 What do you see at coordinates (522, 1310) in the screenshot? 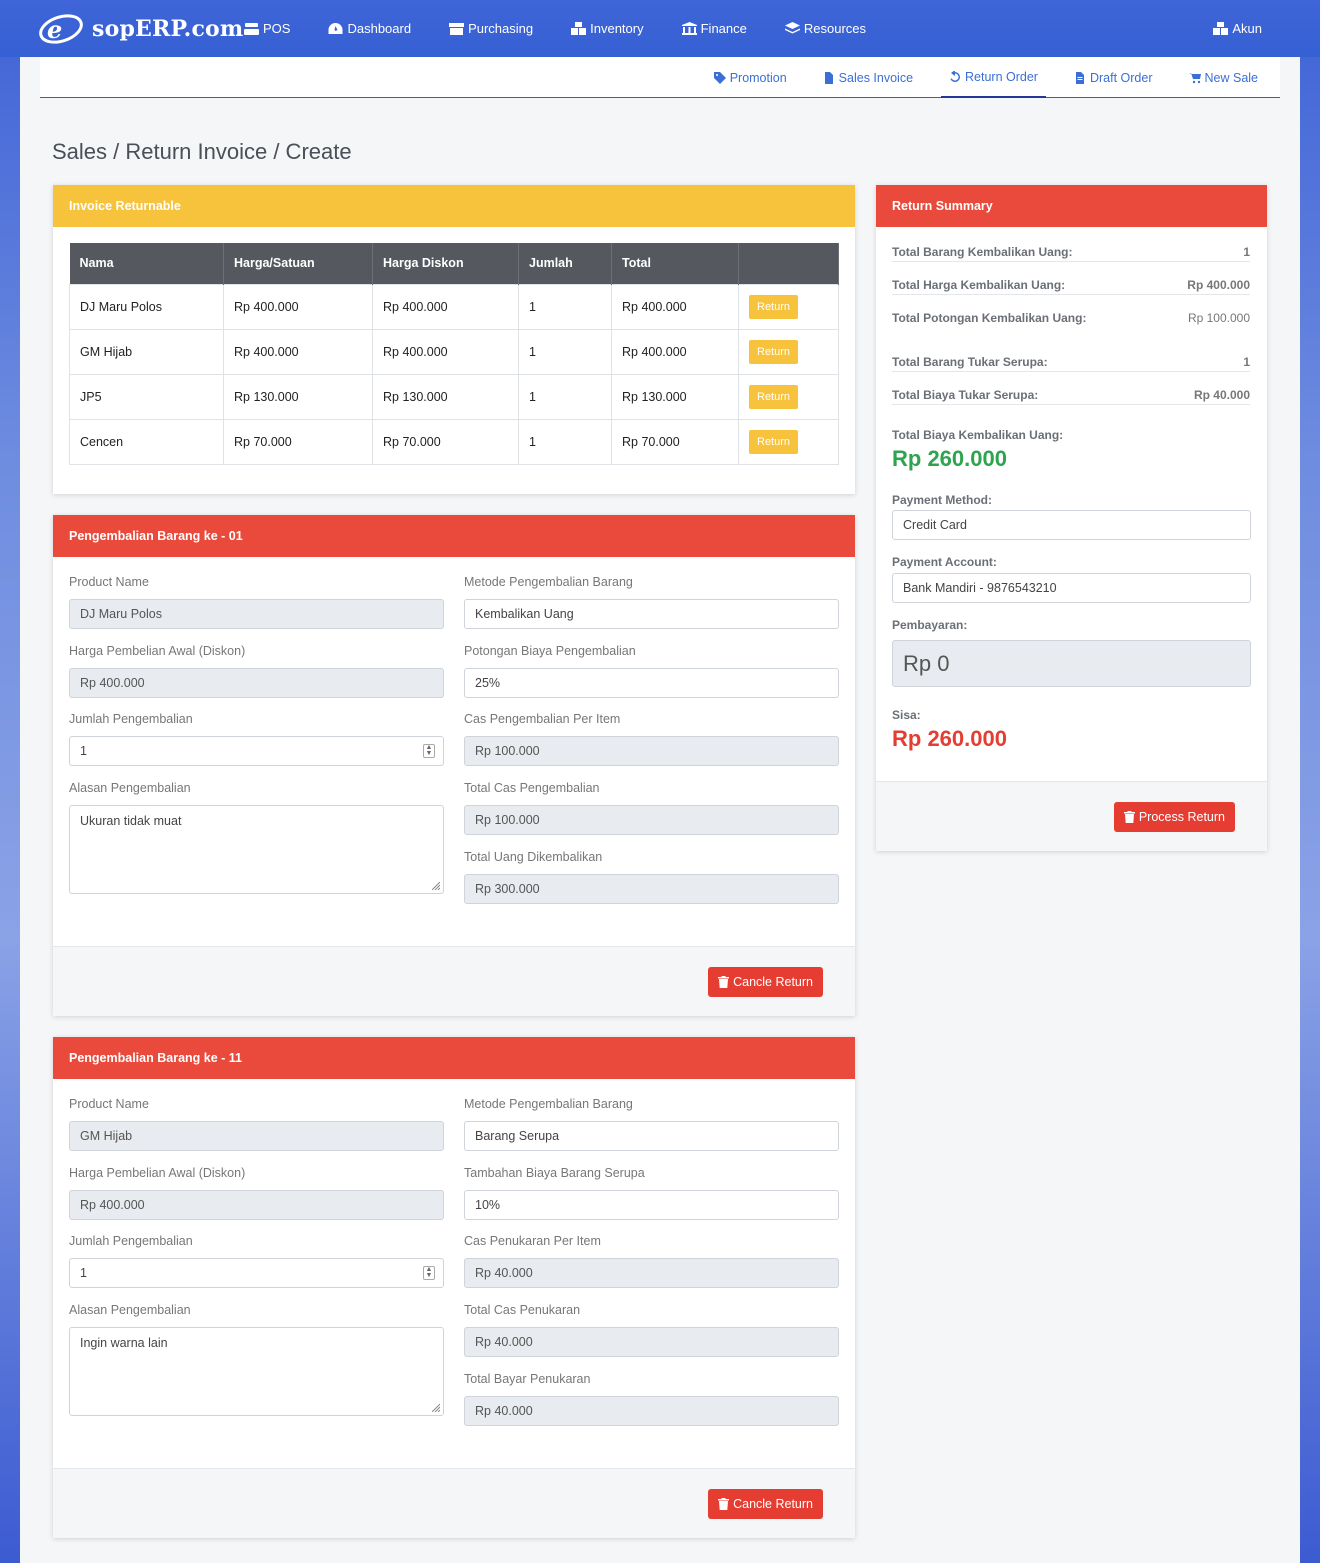
I see `total-cas-label: Total Cas Penukaran` at bounding box center [522, 1310].